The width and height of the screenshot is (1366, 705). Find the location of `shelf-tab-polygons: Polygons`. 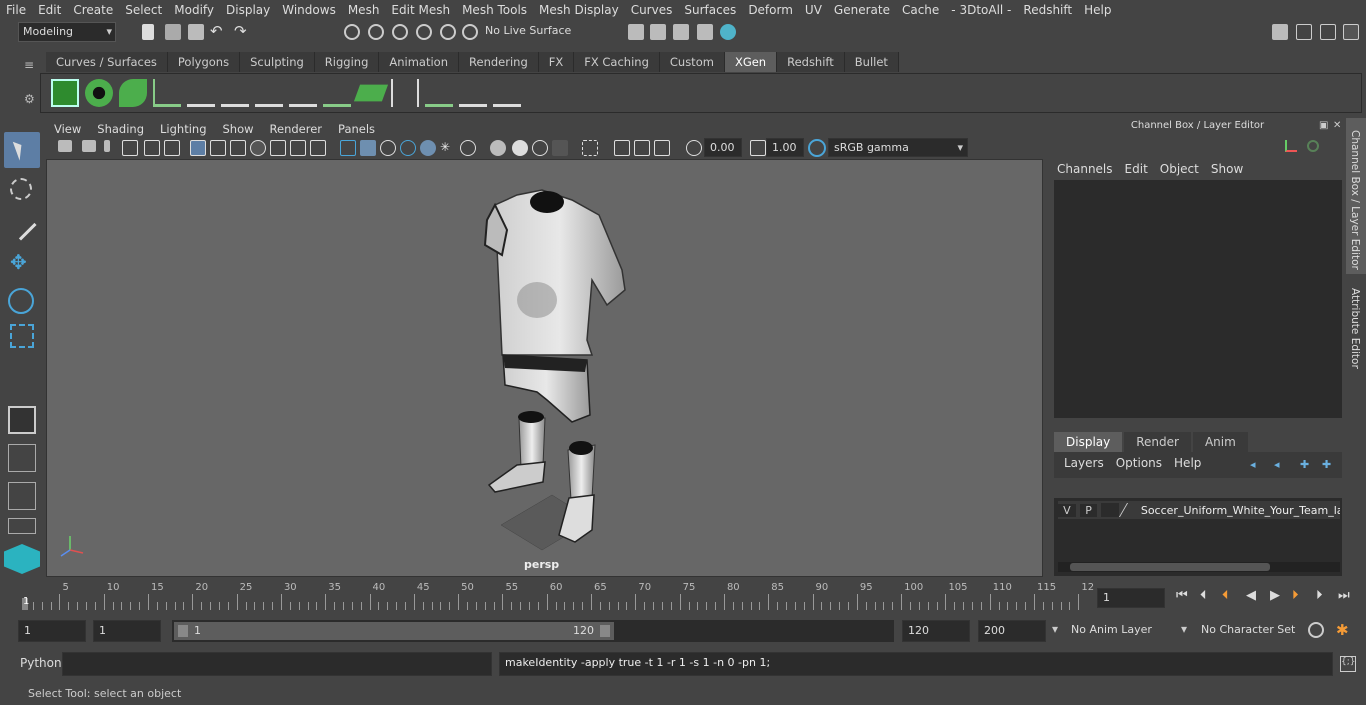

shelf-tab-polygons: Polygons is located at coordinates (204, 62).